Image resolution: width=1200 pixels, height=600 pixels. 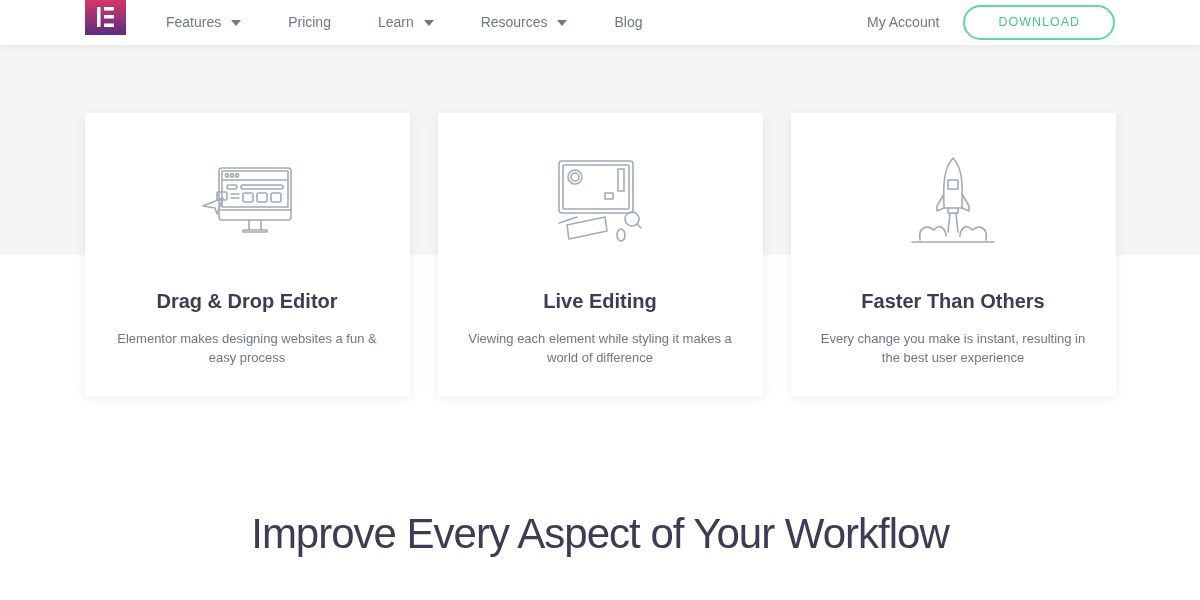 I want to click on nav-link: Resources, so click(x=524, y=22).